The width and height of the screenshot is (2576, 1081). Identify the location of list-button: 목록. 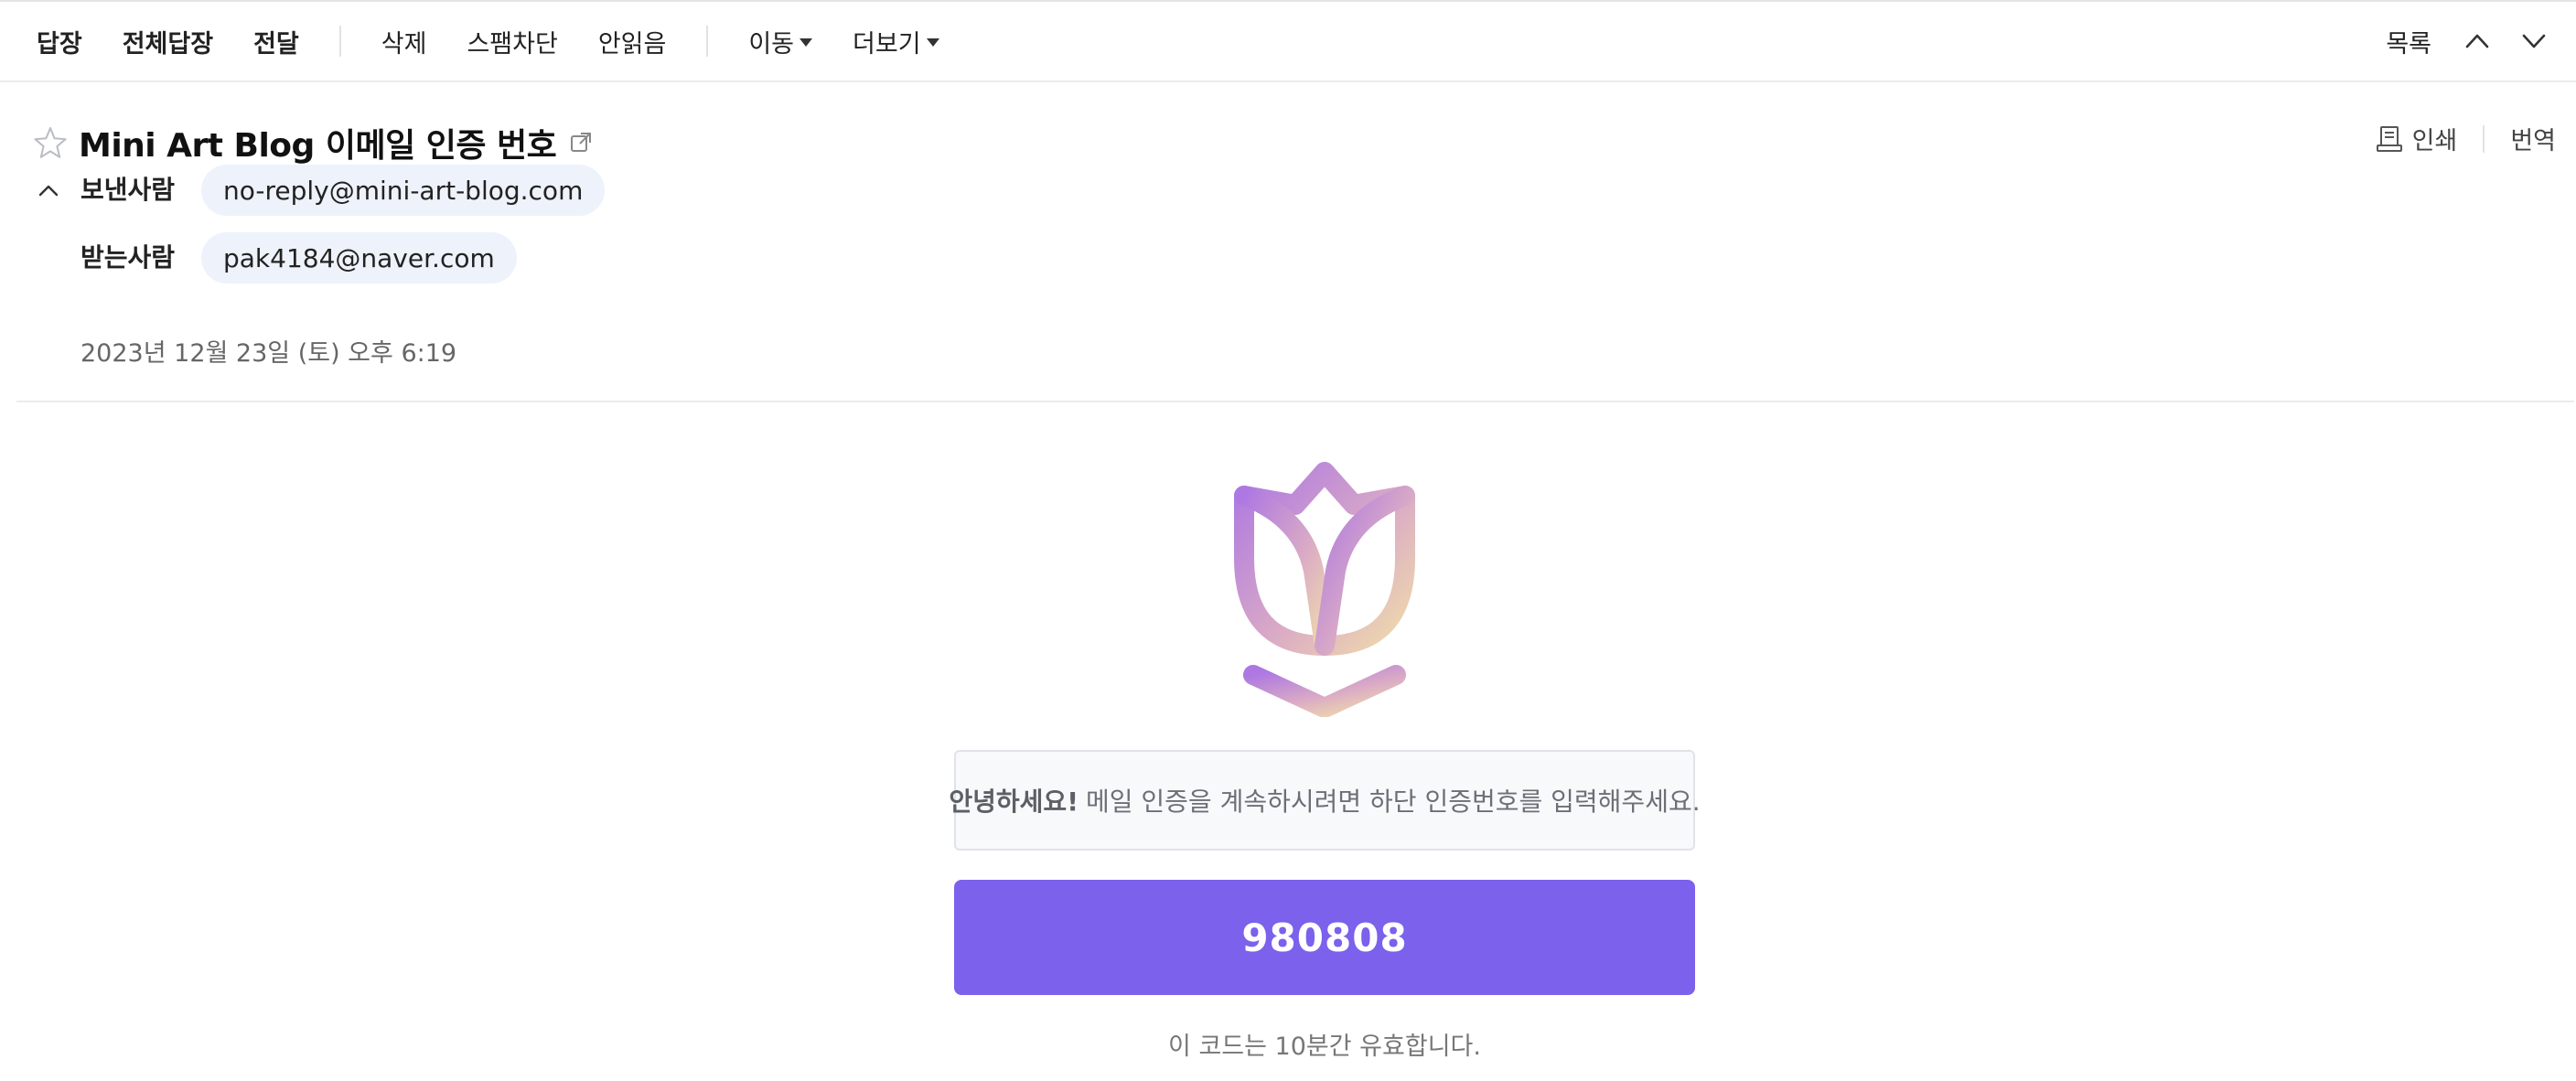
(2408, 41).